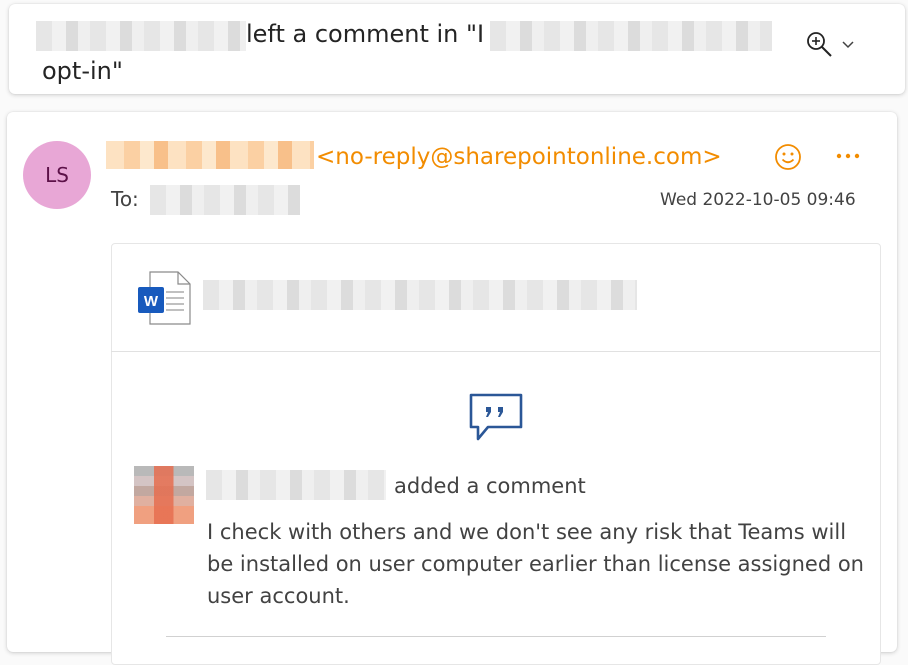 The height and width of the screenshot is (665, 908). I want to click on notification-divider, so click(495, 351).